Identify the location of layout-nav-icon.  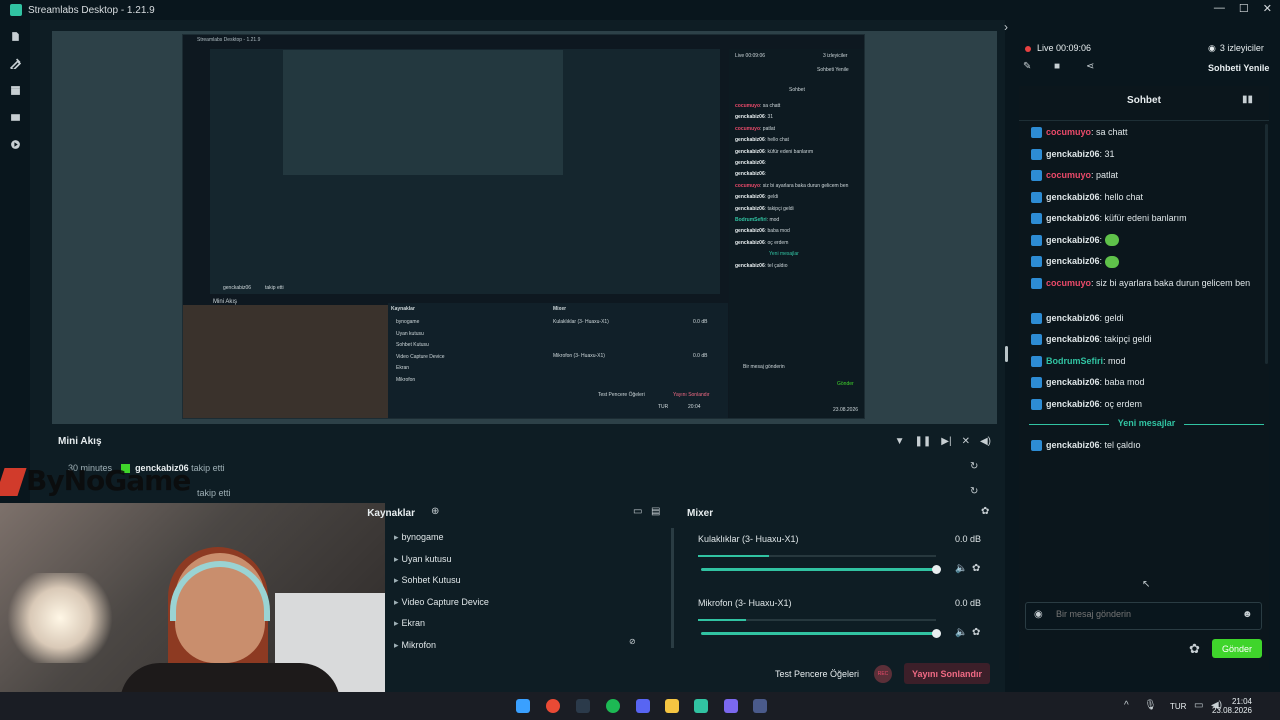
(15, 117).